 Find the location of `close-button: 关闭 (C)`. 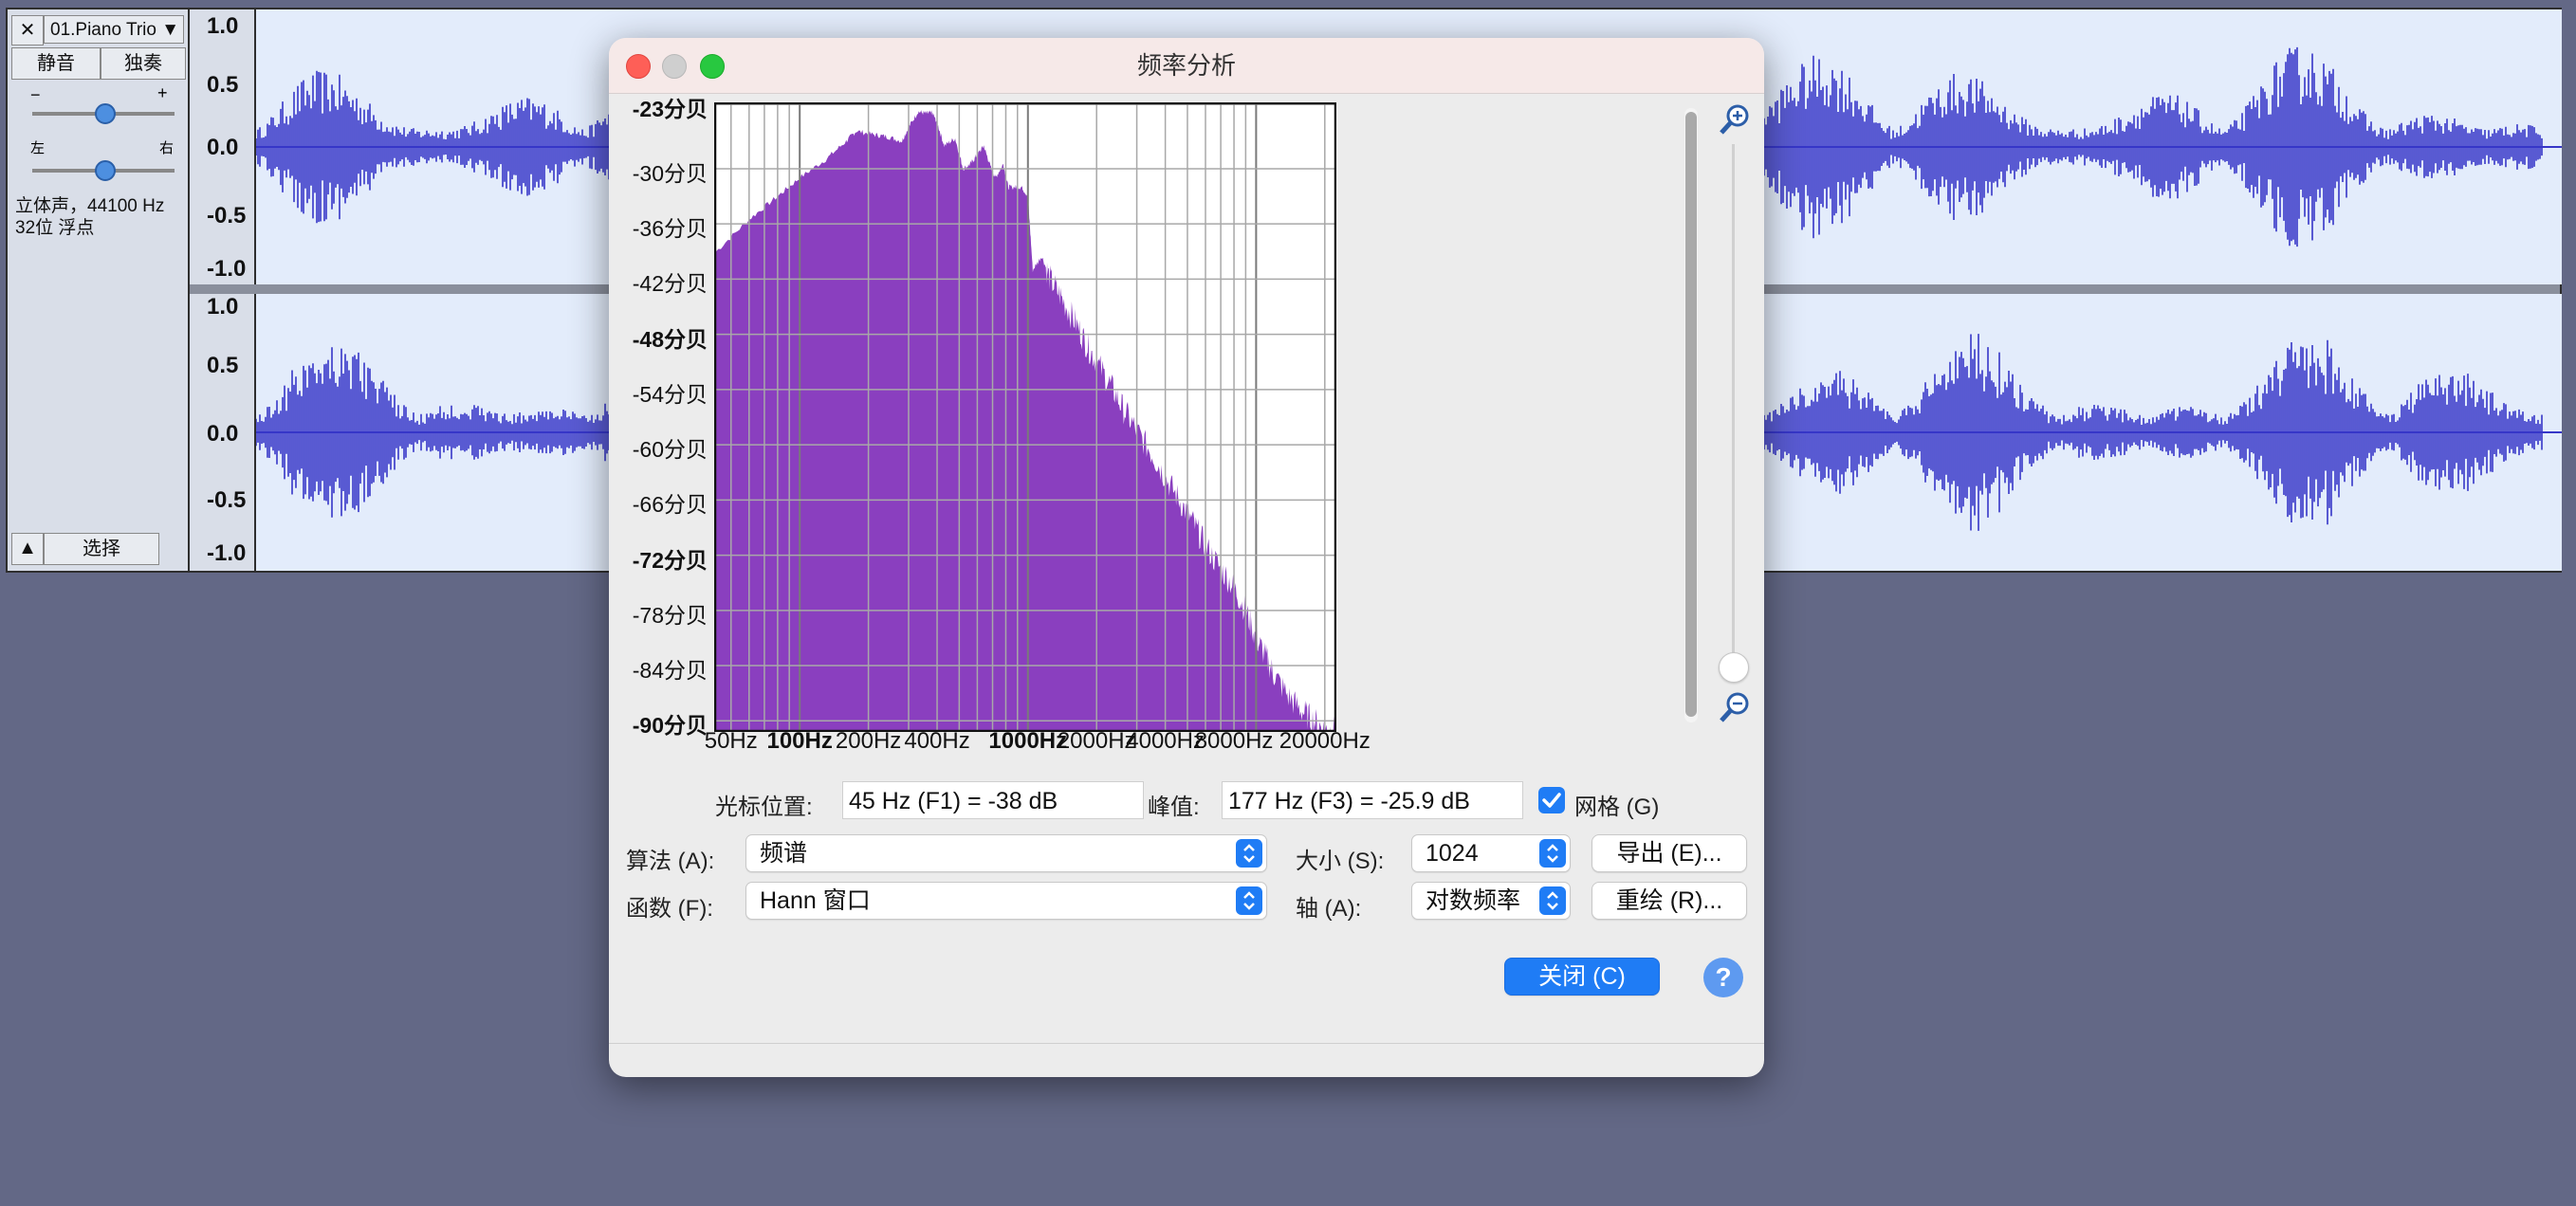

close-button: 关闭 (C) is located at coordinates (1582, 977).